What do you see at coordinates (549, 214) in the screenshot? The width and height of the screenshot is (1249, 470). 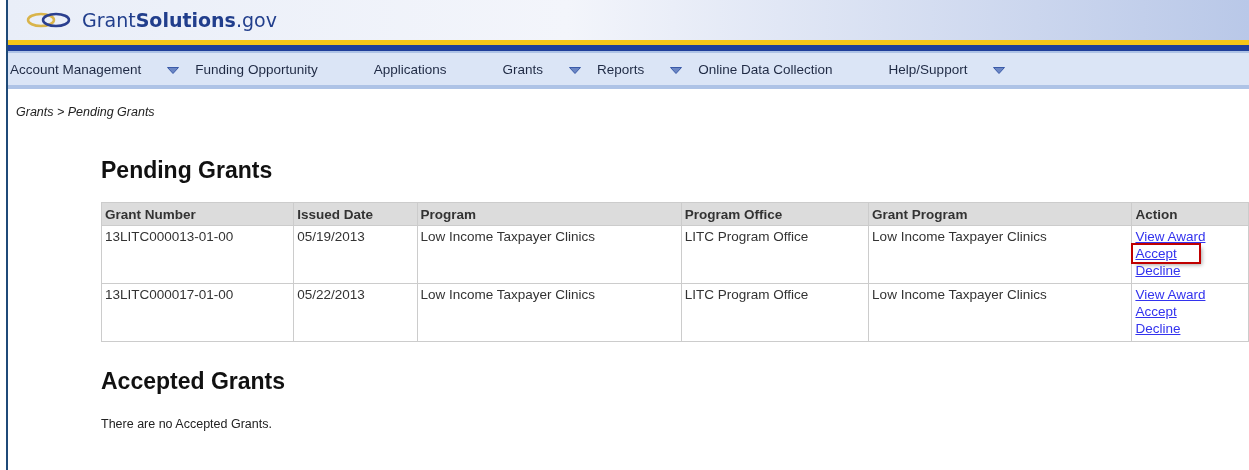 I see `column-header: Program` at bounding box center [549, 214].